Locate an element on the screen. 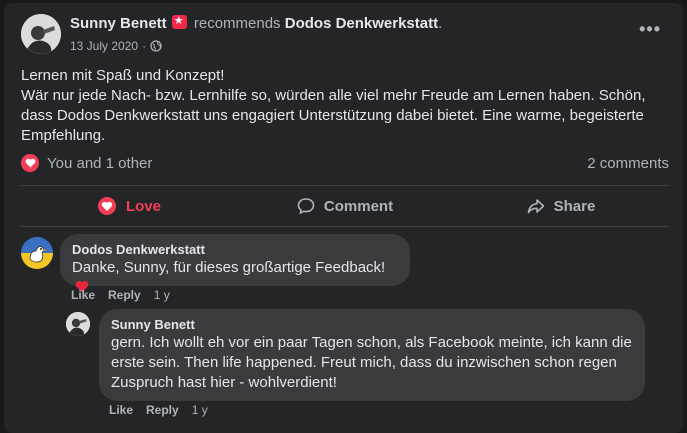 This screenshot has height=433, width=687. comment-author: Dodos Denkwerkstatt is located at coordinates (235, 250).